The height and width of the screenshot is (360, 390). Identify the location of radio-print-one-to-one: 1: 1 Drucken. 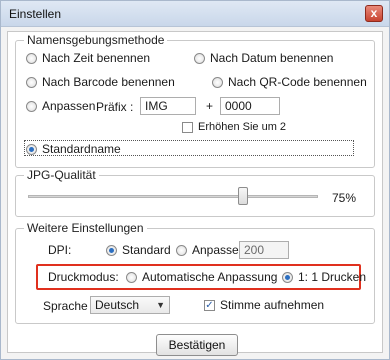
(324, 277).